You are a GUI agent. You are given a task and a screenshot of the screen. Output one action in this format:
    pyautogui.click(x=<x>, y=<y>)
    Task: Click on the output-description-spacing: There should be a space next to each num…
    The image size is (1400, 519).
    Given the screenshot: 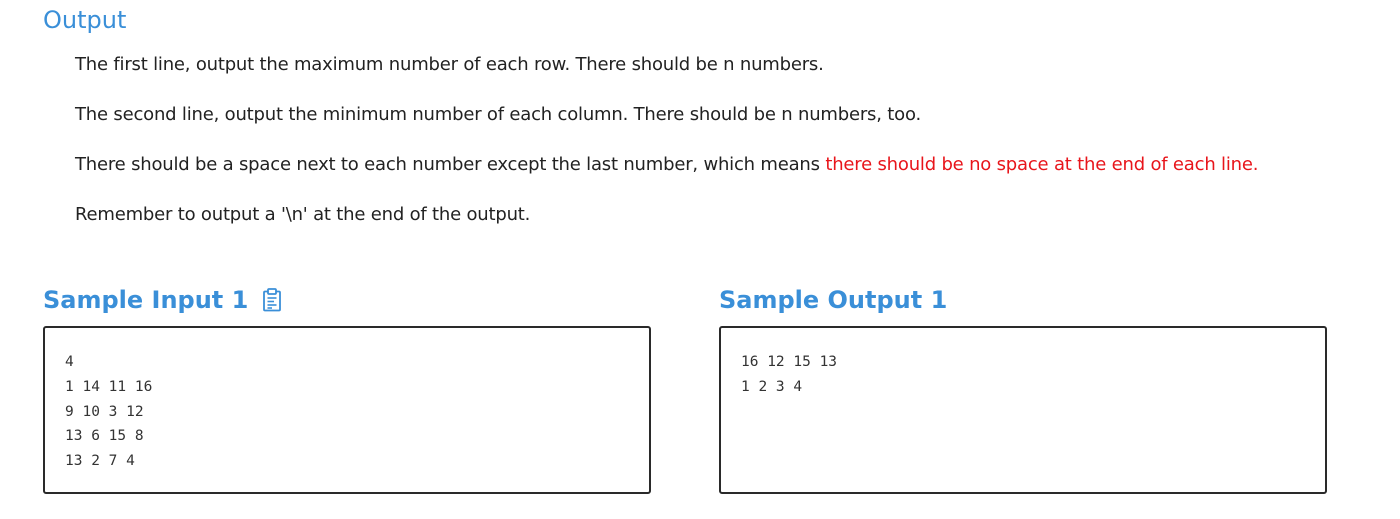 What is the action you would take?
    pyautogui.click(x=666, y=165)
    